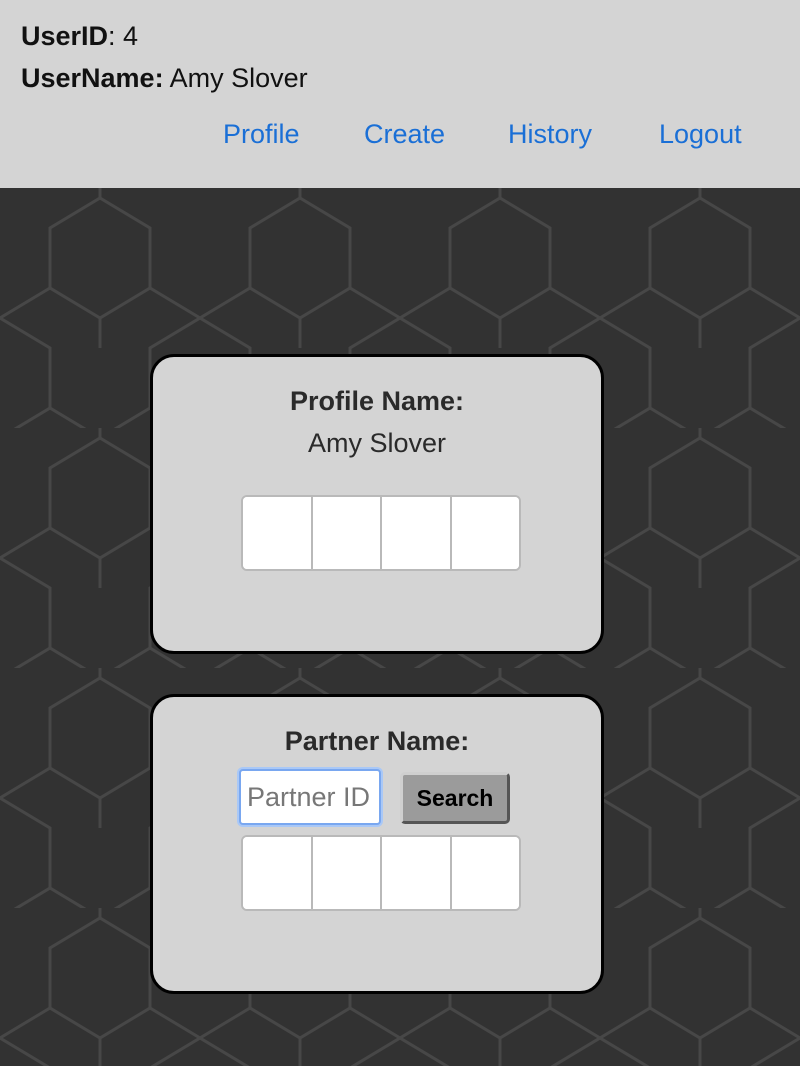  I want to click on profile-name-value: Amy Slover, so click(377, 443).